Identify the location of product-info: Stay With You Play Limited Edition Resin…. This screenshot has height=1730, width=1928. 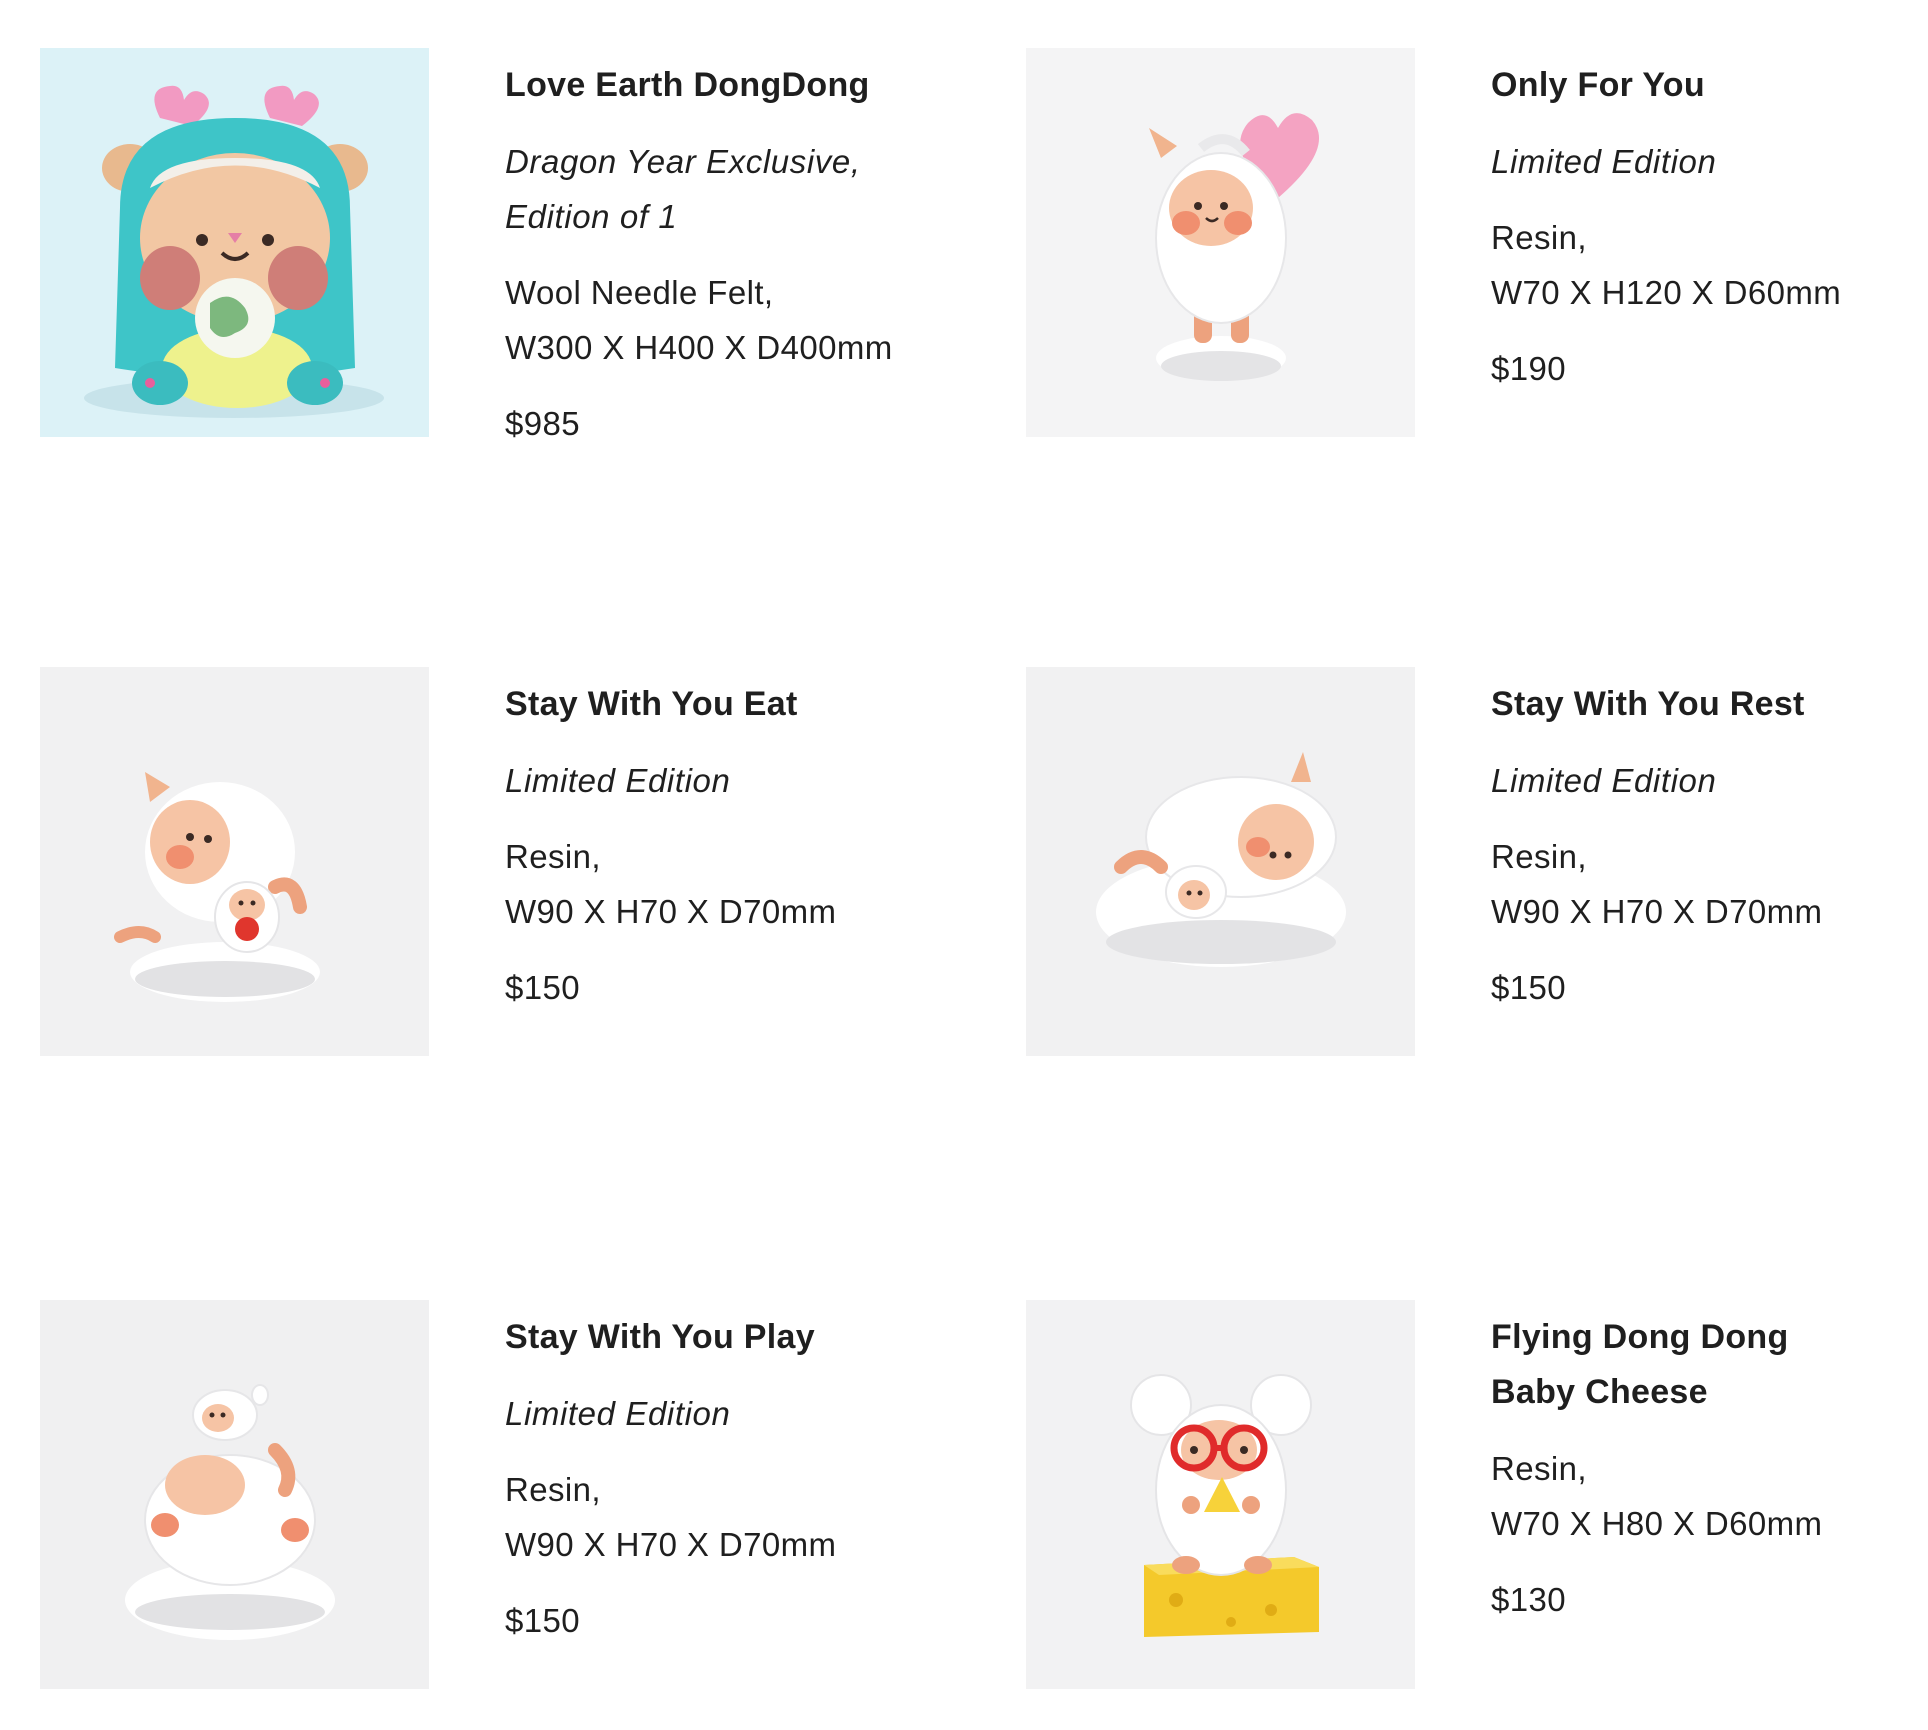
(740, 1474).